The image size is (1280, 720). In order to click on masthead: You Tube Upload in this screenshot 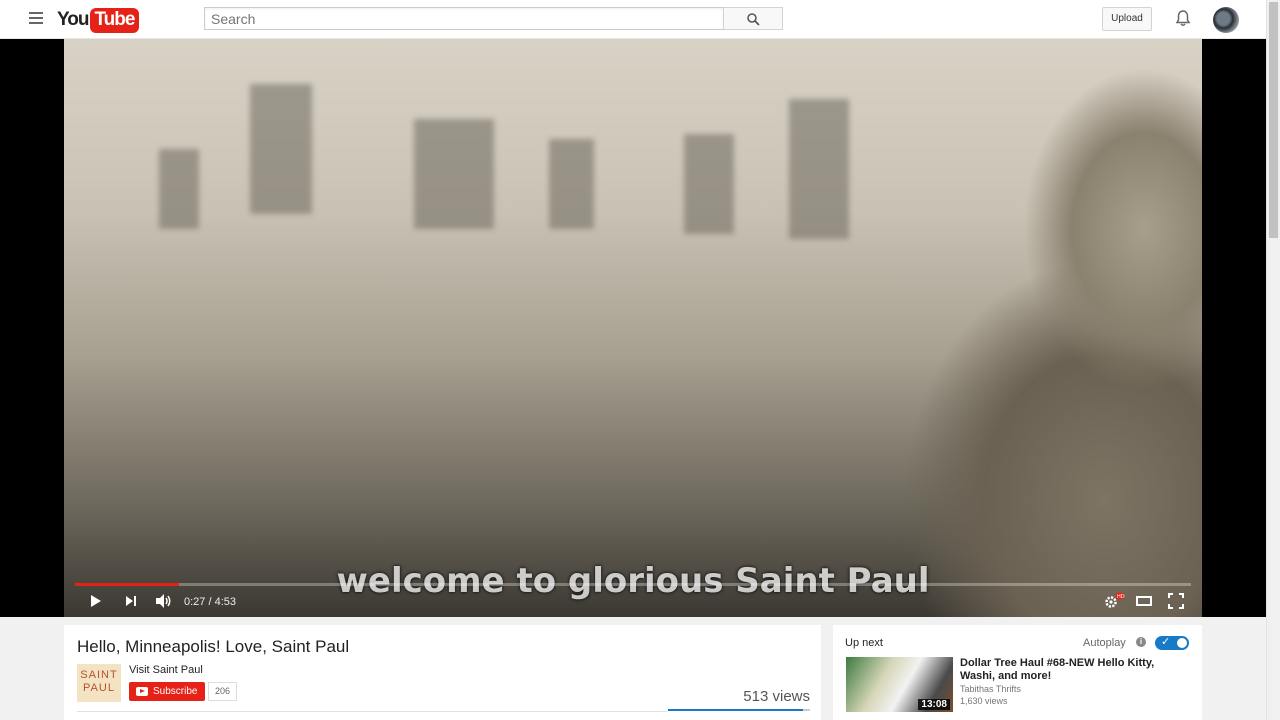, I will do `click(640, 19)`.